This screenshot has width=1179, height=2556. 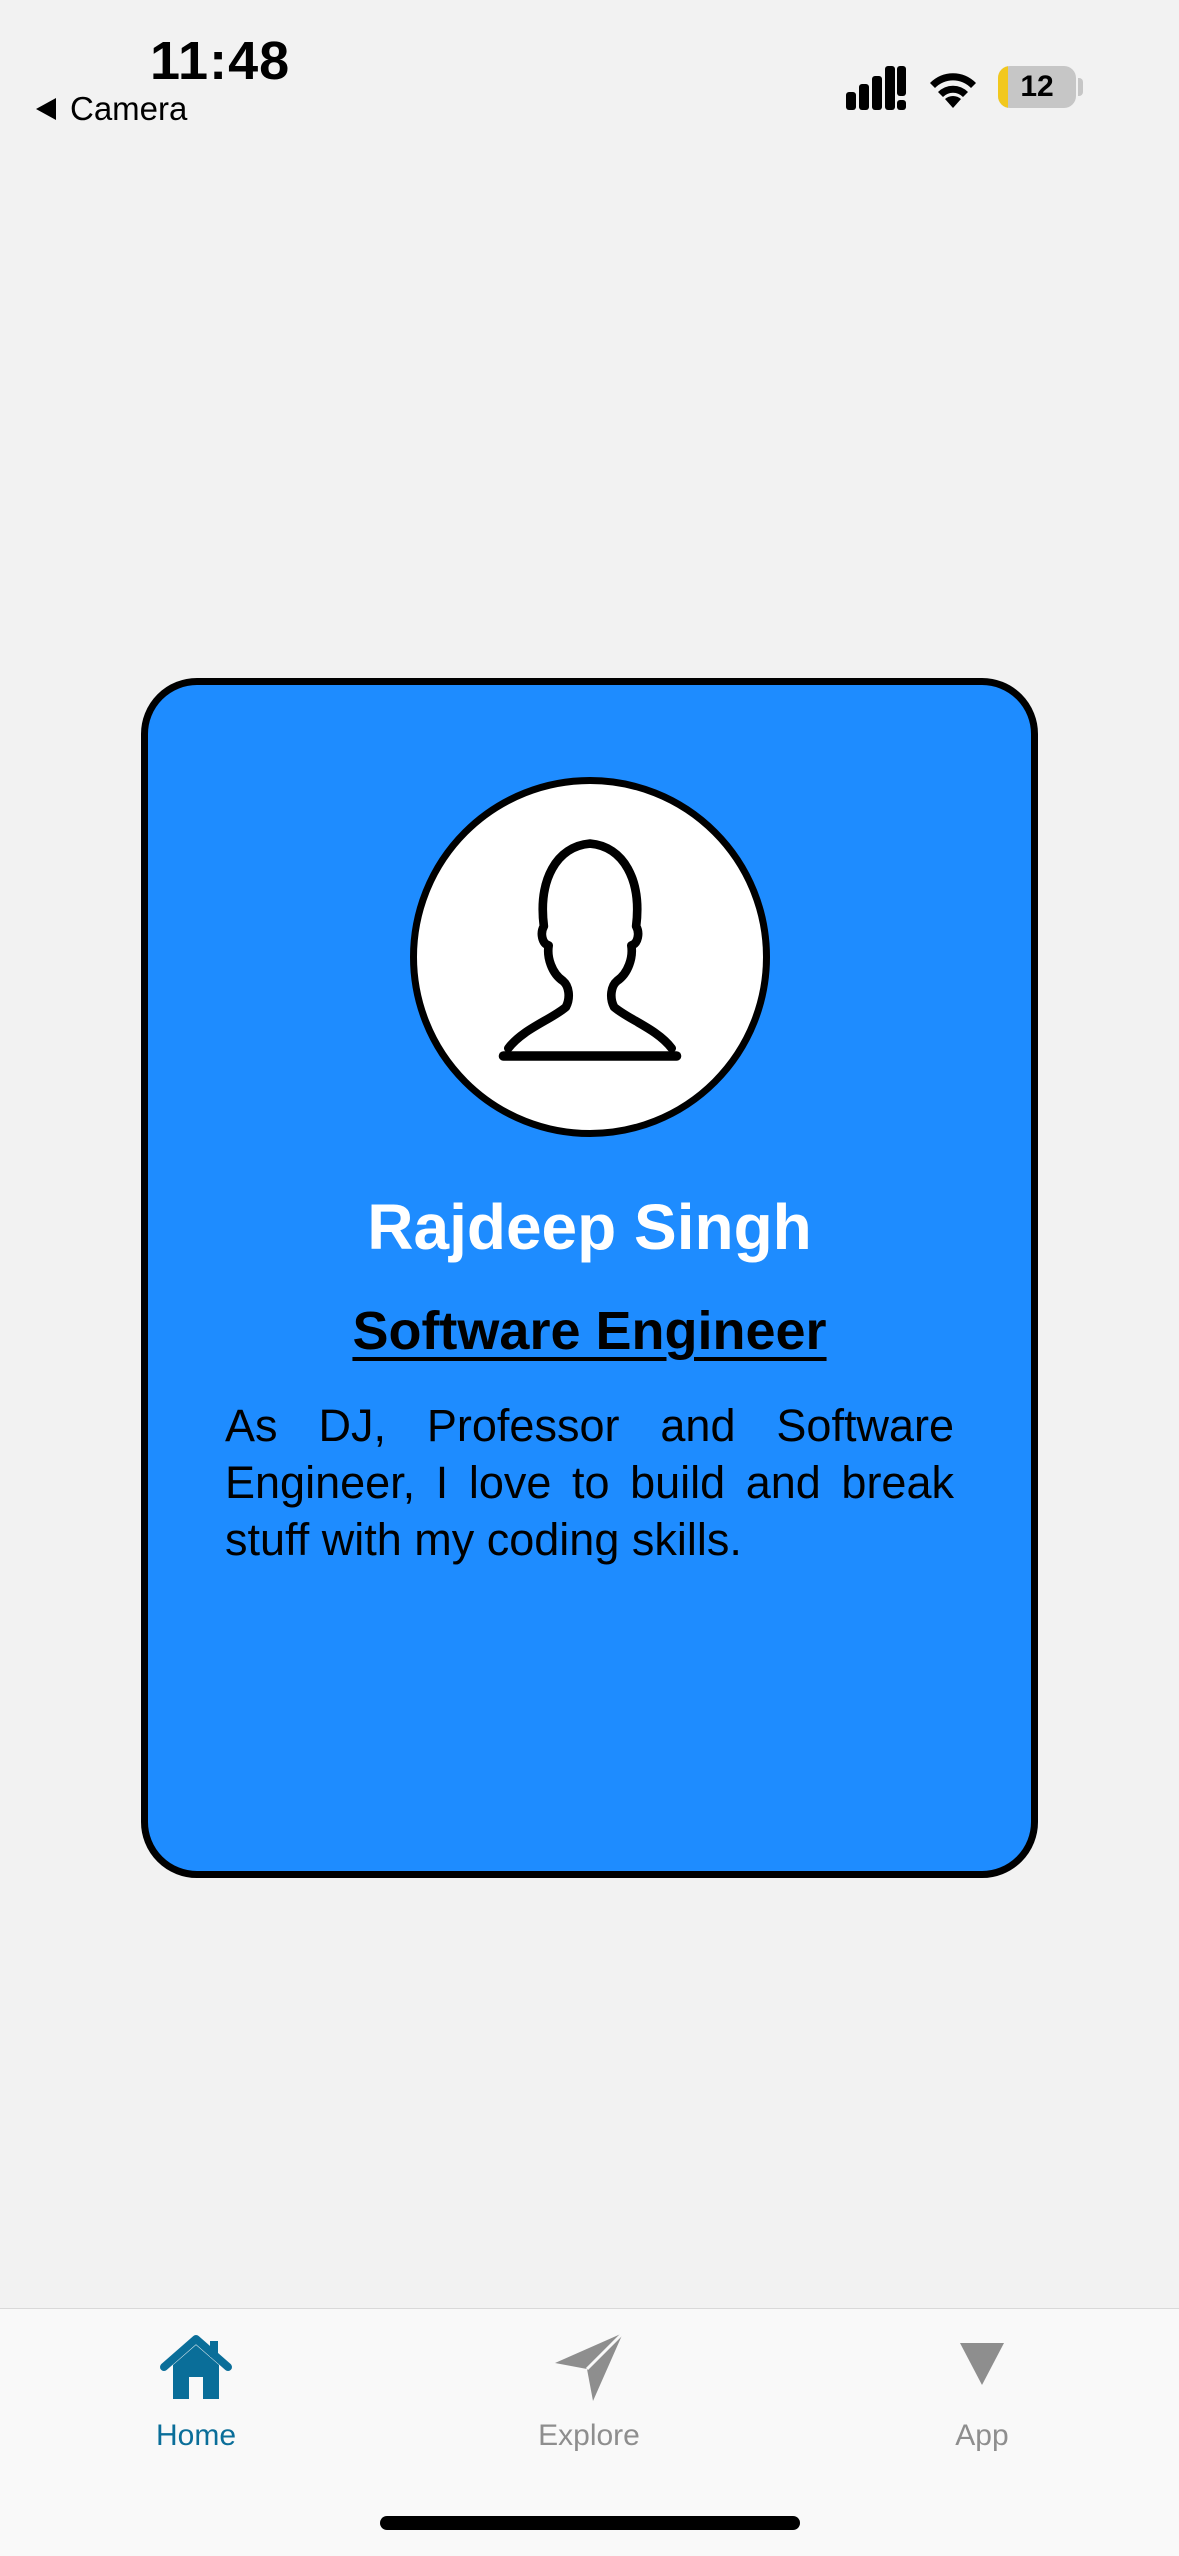 What do you see at coordinates (590, 2366) in the screenshot?
I see `paper-plane-icon` at bounding box center [590, 2366].